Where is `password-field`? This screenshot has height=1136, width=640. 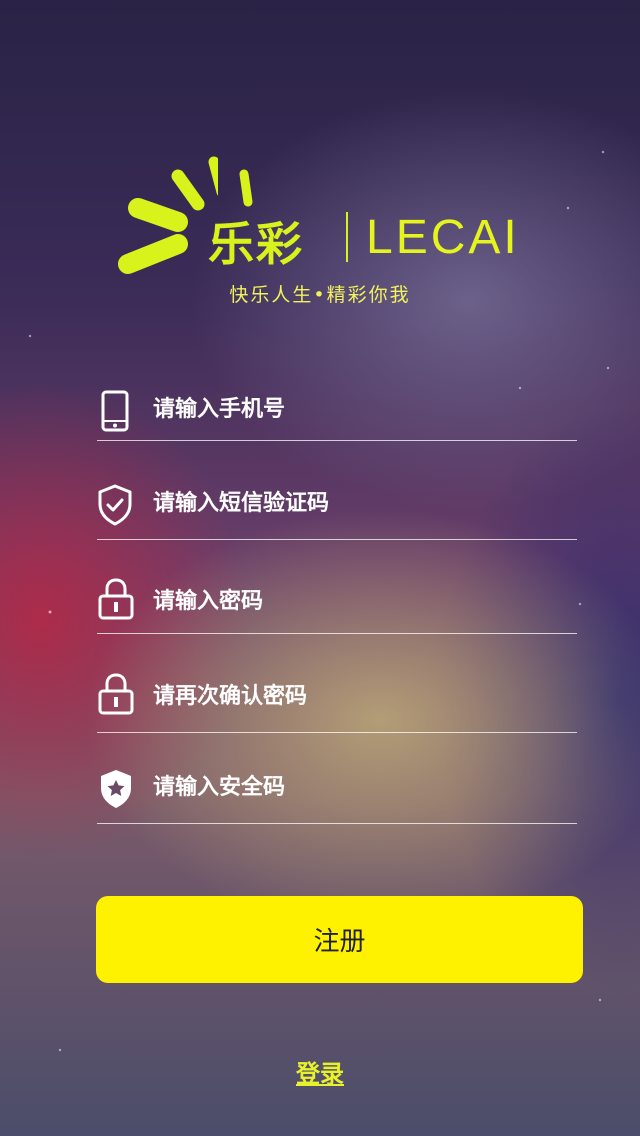 password-field is located at coordinates (337, 606).